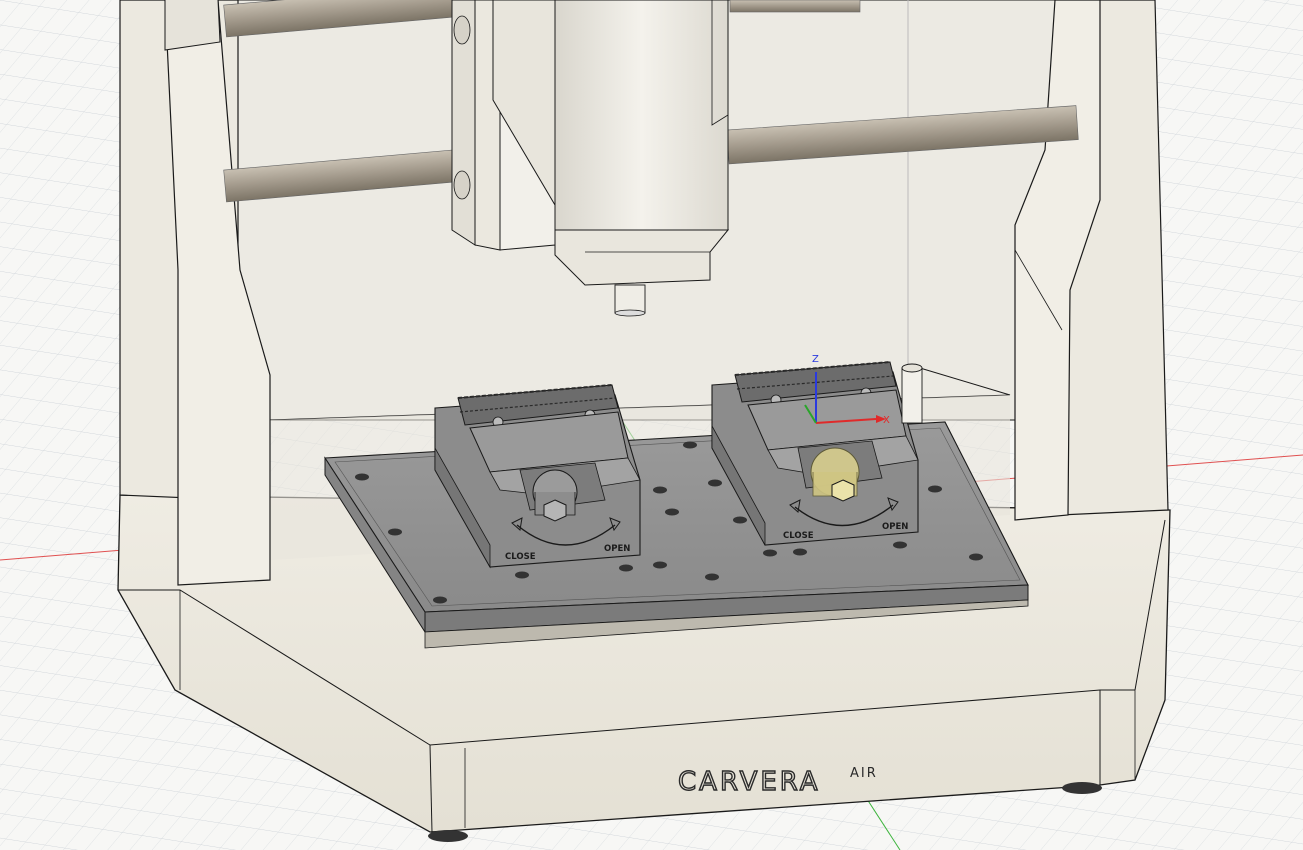 Image resolution: width=1303 pixels, height=850 pixels. Describe the element at coordinates (864, 773) in the screenshot. I see `brand-suffix: AIR` at that location.